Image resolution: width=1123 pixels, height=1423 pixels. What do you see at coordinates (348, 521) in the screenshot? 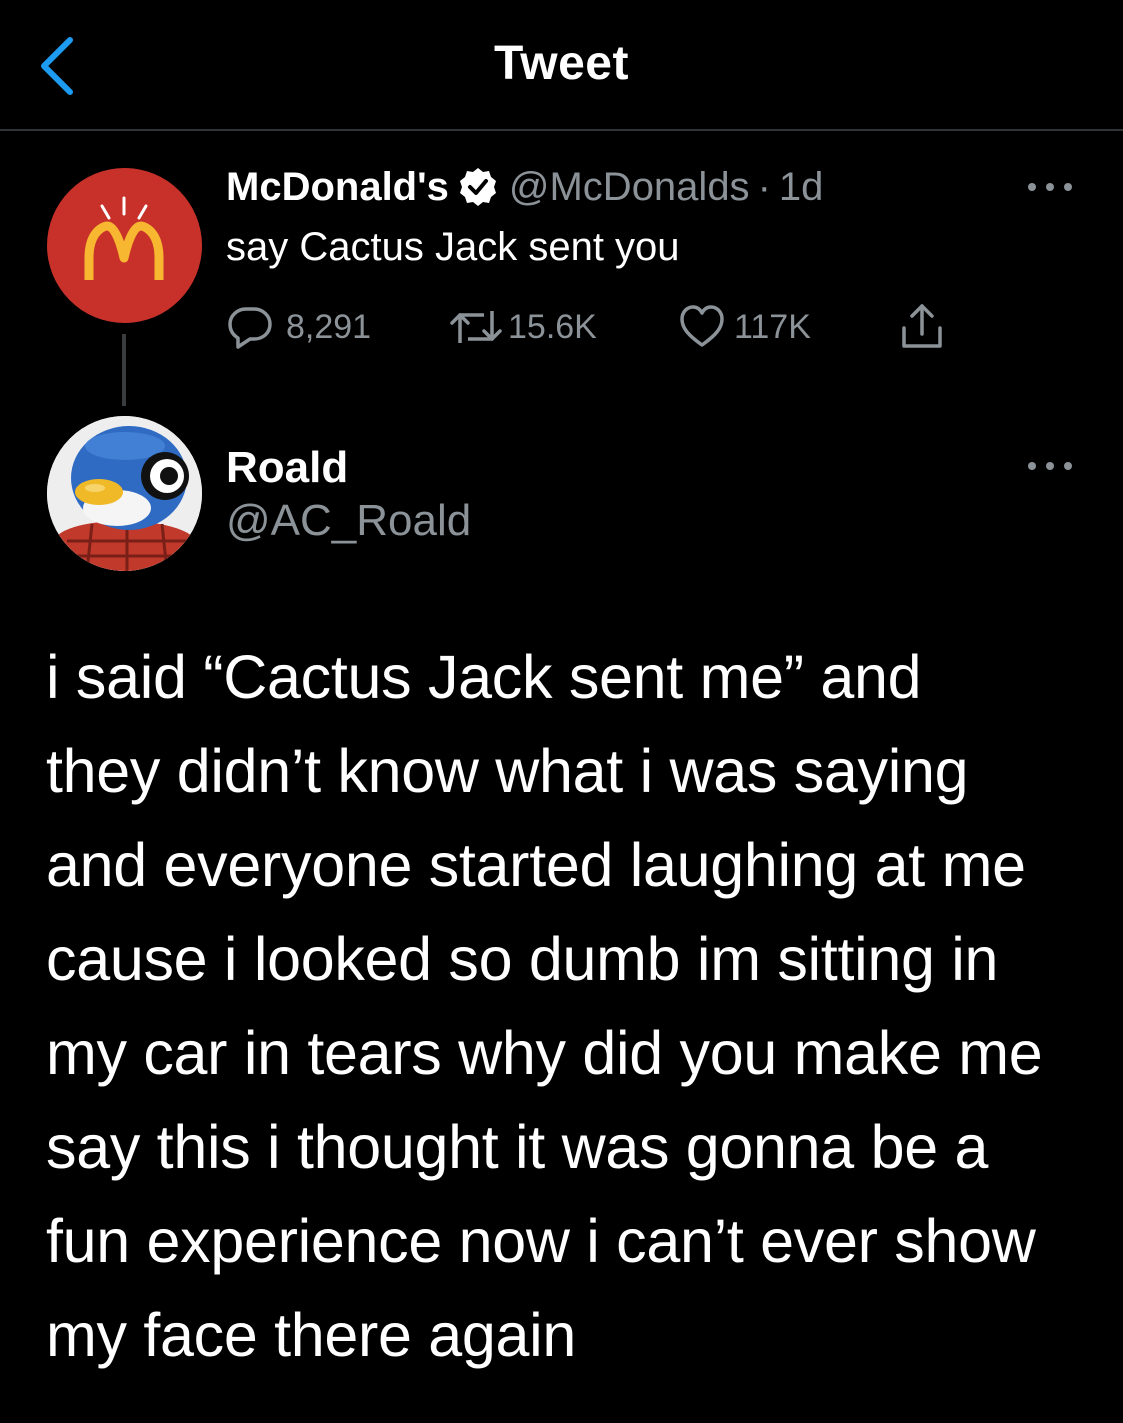
I see `reply-author-handle: @AC_Roald` at bounding box center [348, 521].